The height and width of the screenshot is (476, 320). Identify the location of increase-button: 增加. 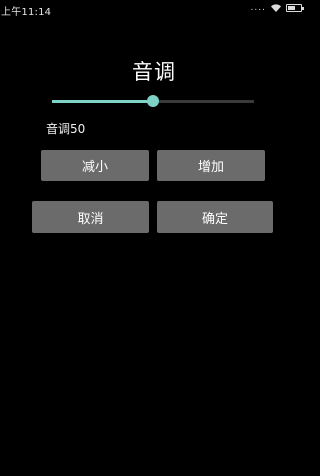
(211, 165).